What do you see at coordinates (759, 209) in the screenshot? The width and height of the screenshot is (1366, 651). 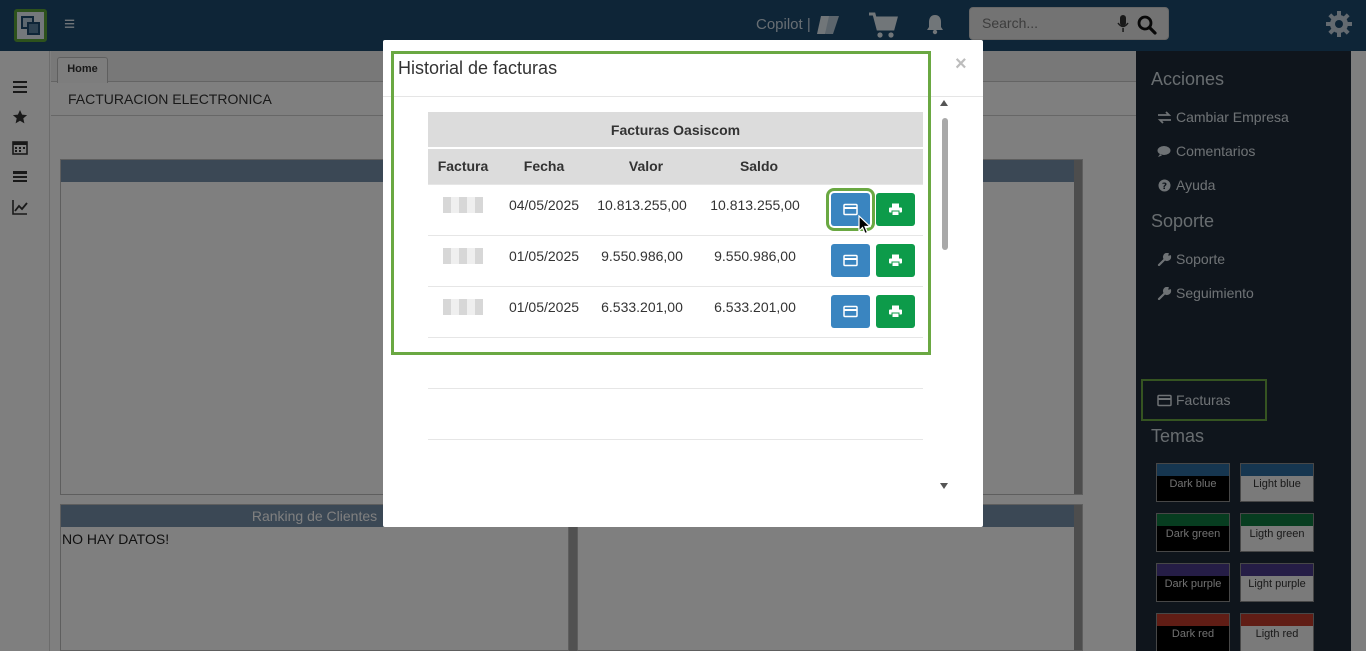 I see `saldo-cell: 10.813.255,00` at bounding box center [759, 209].